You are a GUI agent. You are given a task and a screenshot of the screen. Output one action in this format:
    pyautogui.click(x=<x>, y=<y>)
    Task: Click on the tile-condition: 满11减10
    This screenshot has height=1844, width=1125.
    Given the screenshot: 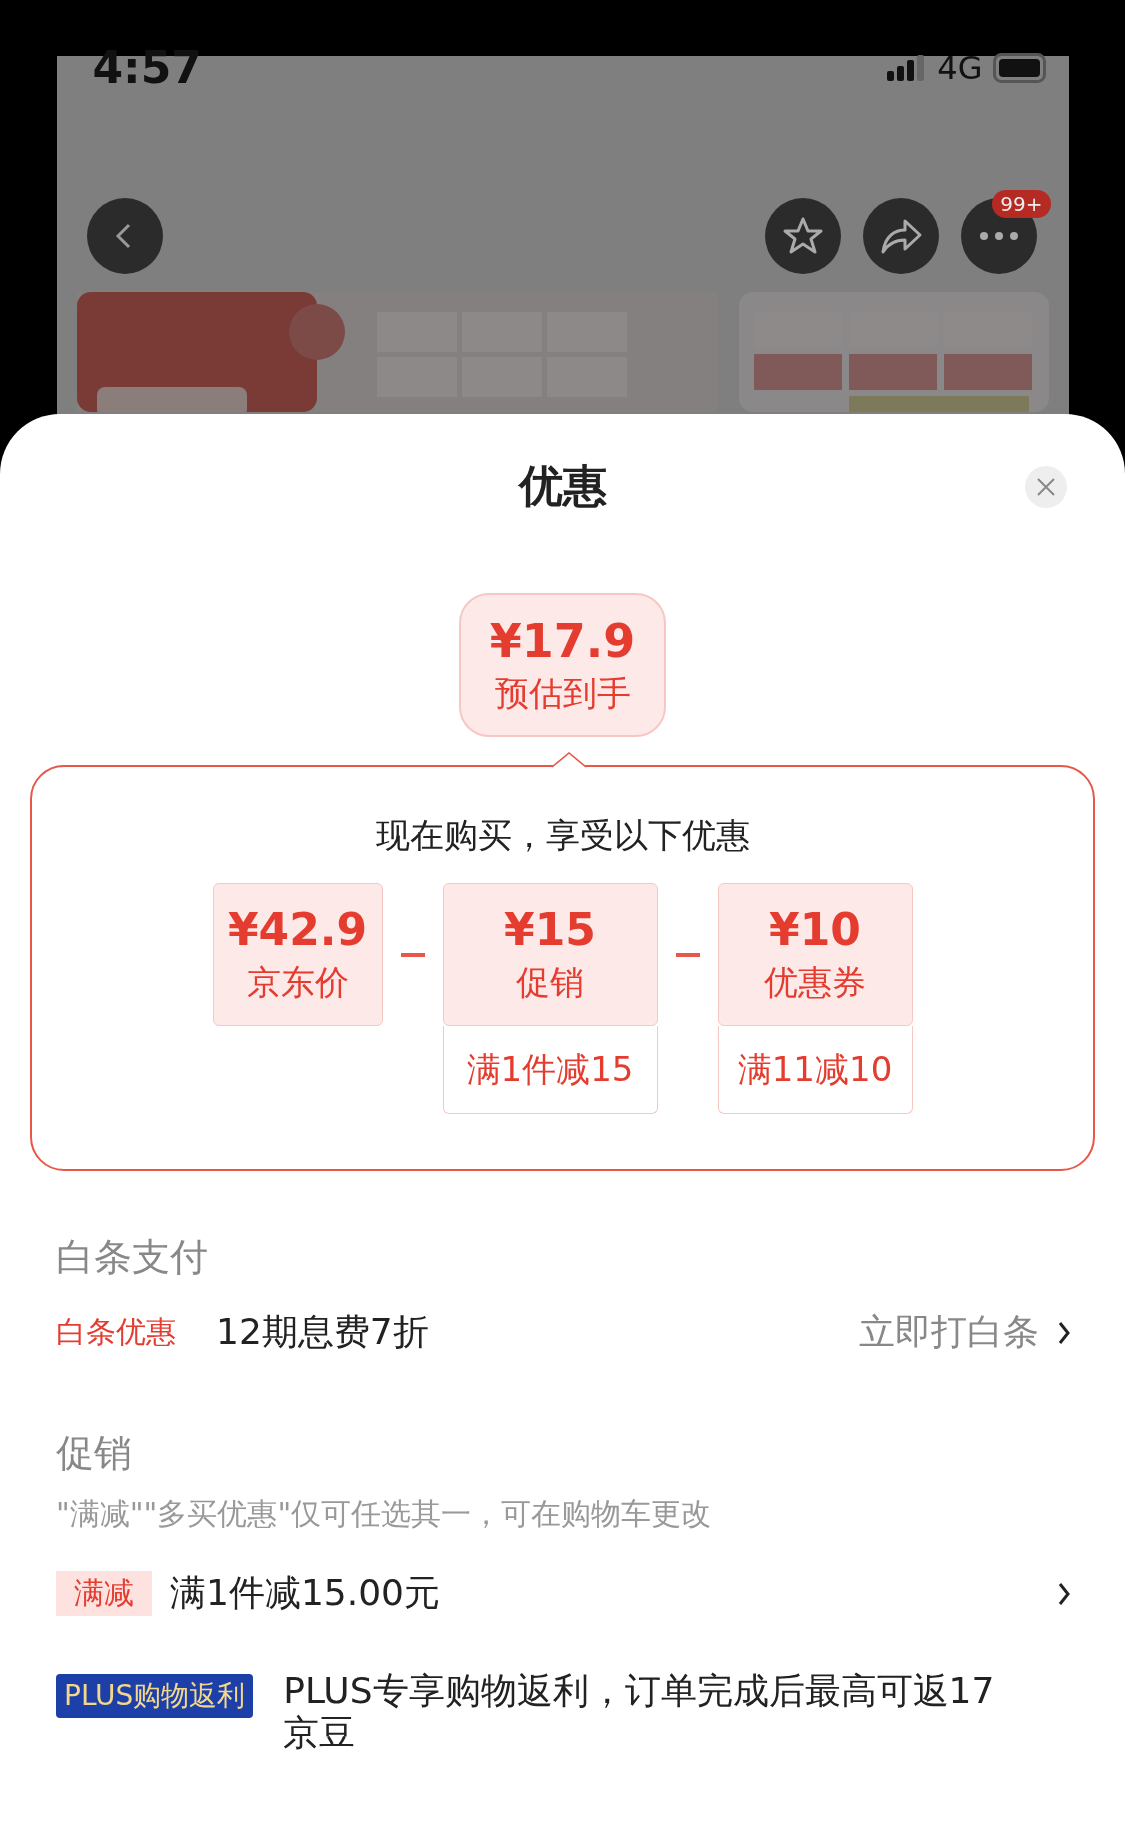 What is the action you would take?
    pyautogui.click(x=815, y=1070)
    